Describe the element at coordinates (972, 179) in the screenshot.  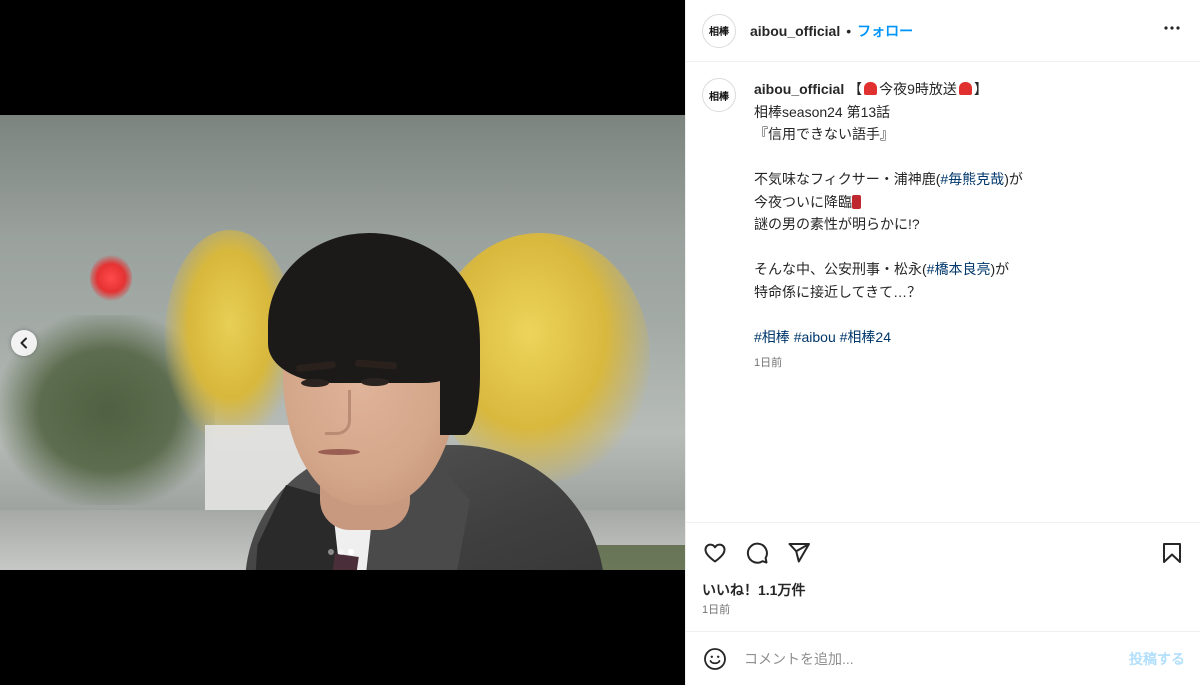
I see `hashtag-link: #毎熊克哉` at that location.